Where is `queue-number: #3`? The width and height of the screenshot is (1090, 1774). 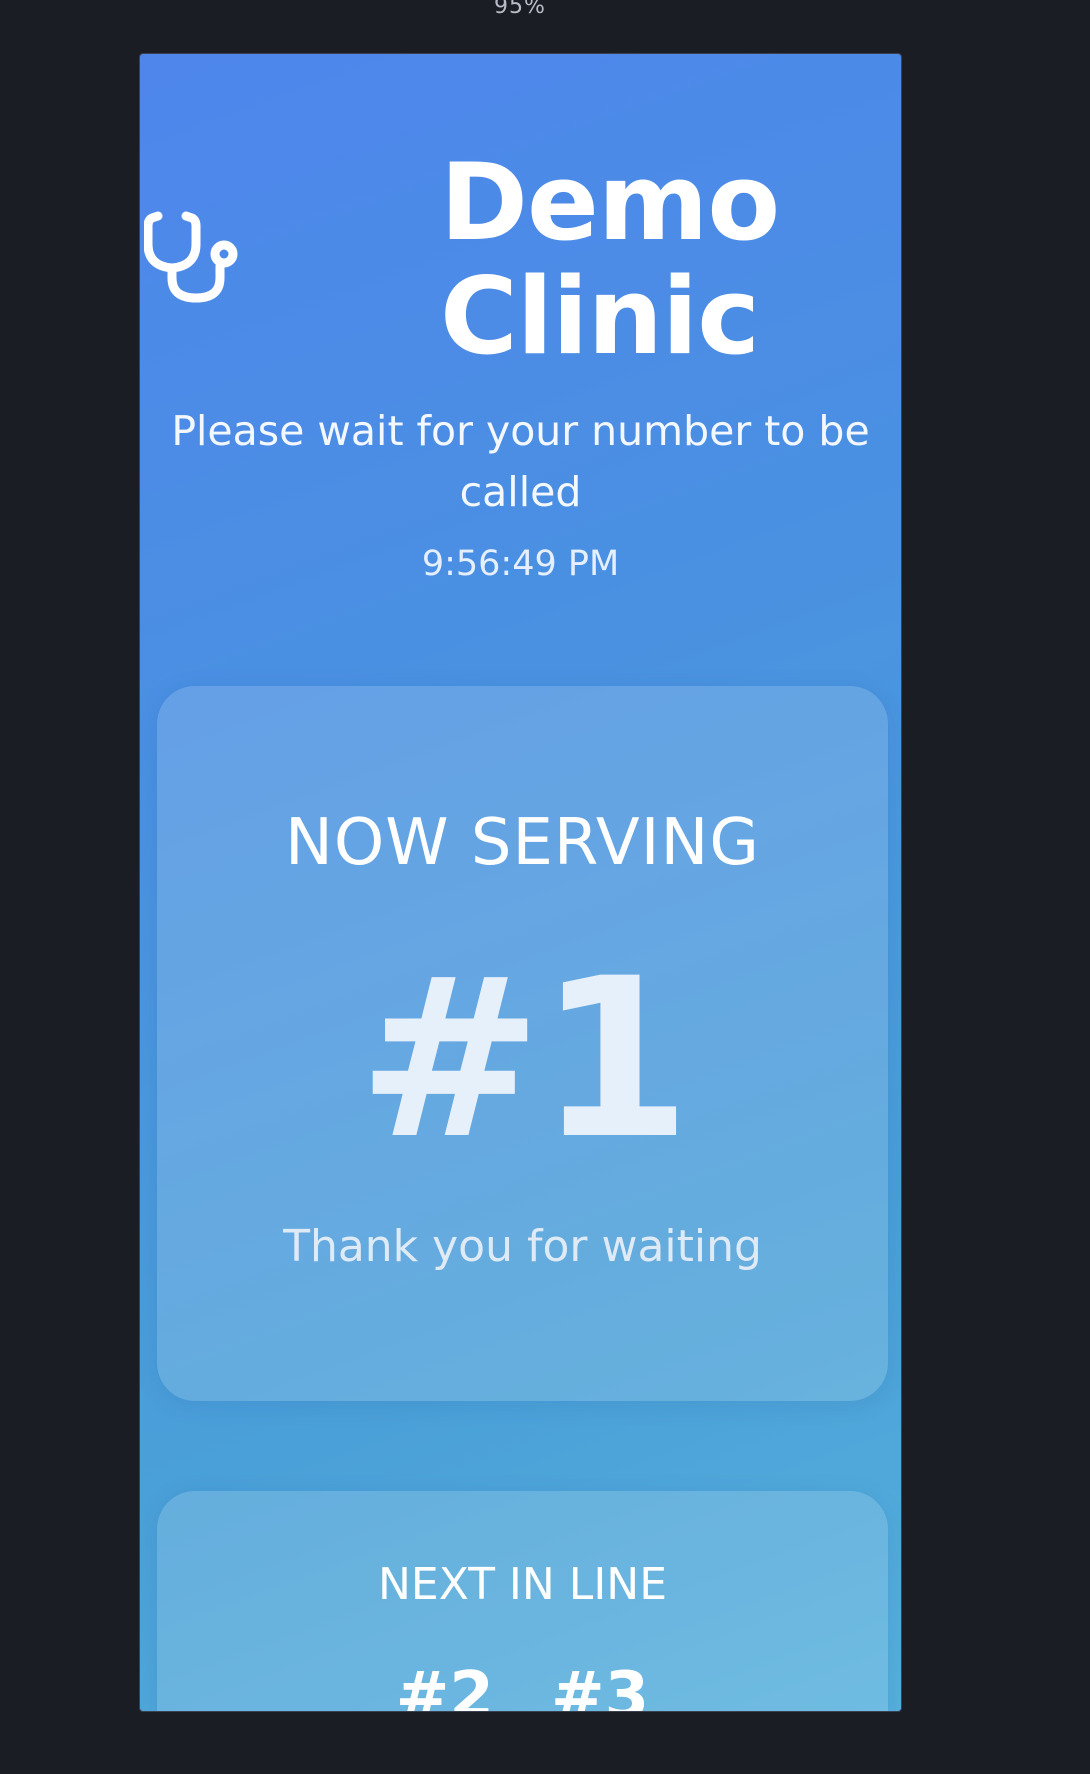
queue-number: #3 is located at coordinates (600, 1685).